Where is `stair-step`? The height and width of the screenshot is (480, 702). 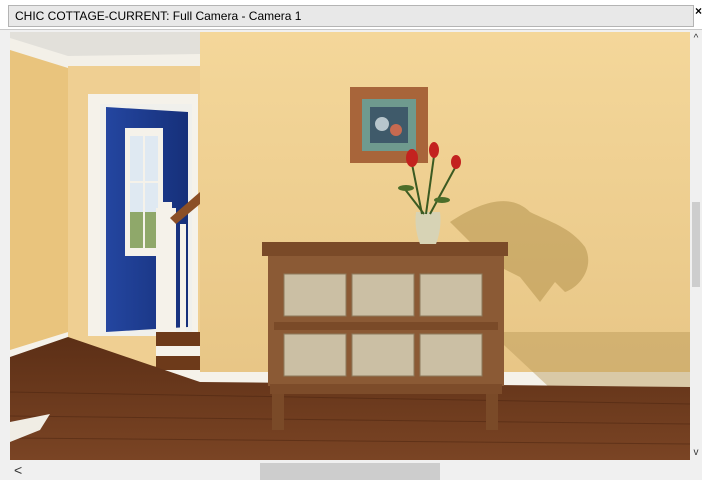 stair-step is located at coordinates (178, 339).